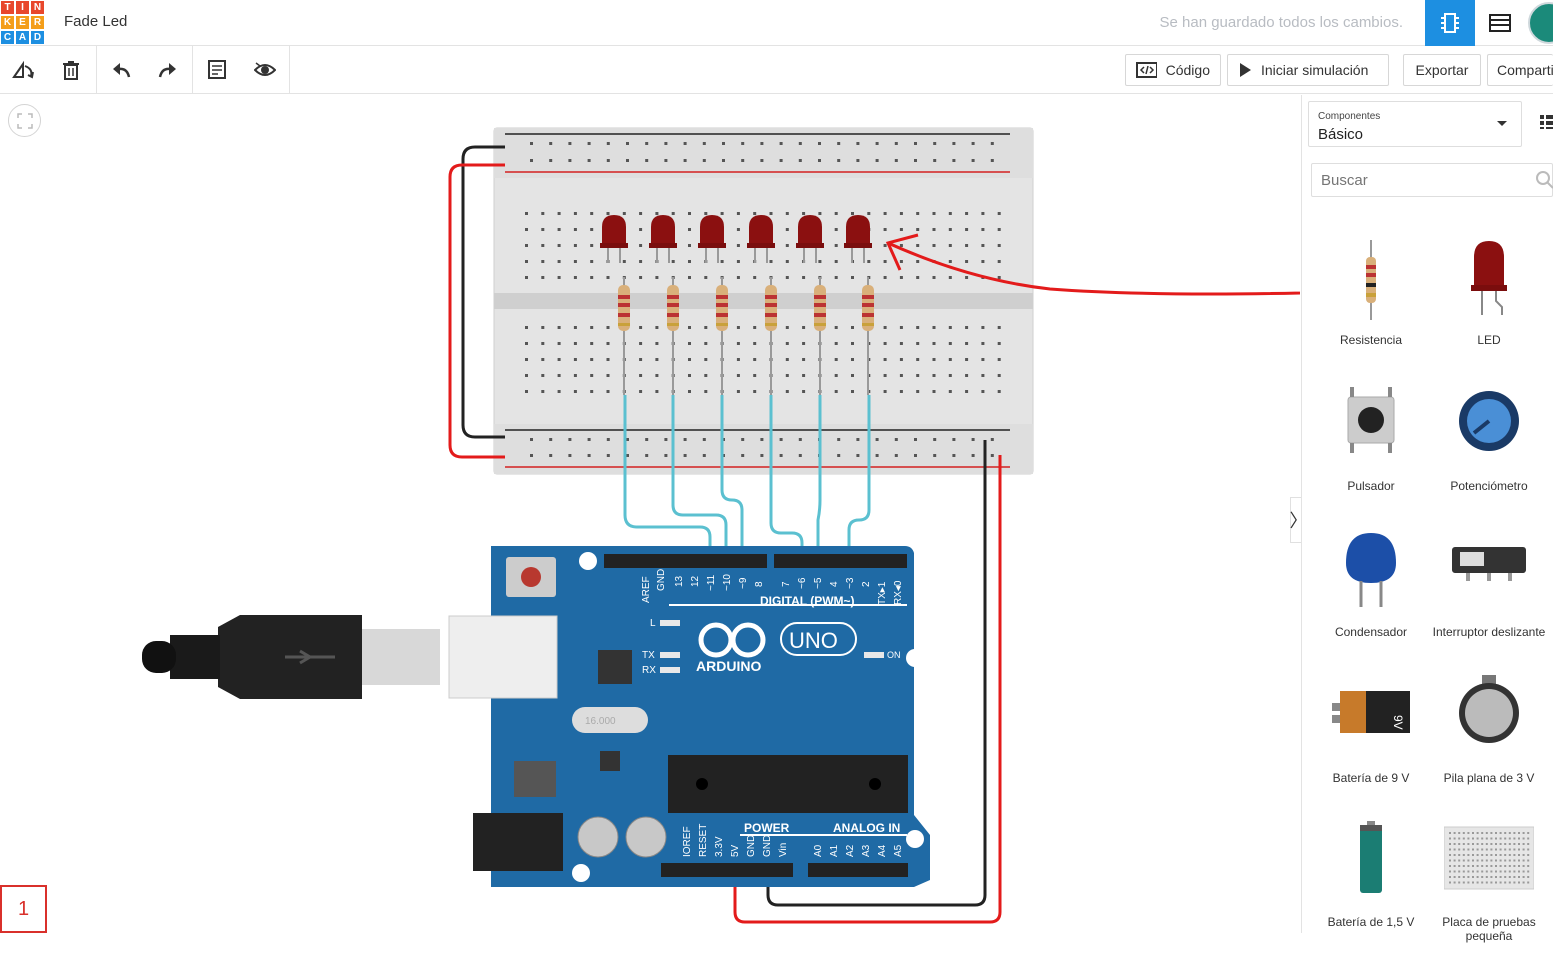  Describe the element at coordinates (1146, 70) in the screenshot. I see `code-icon` at that location.